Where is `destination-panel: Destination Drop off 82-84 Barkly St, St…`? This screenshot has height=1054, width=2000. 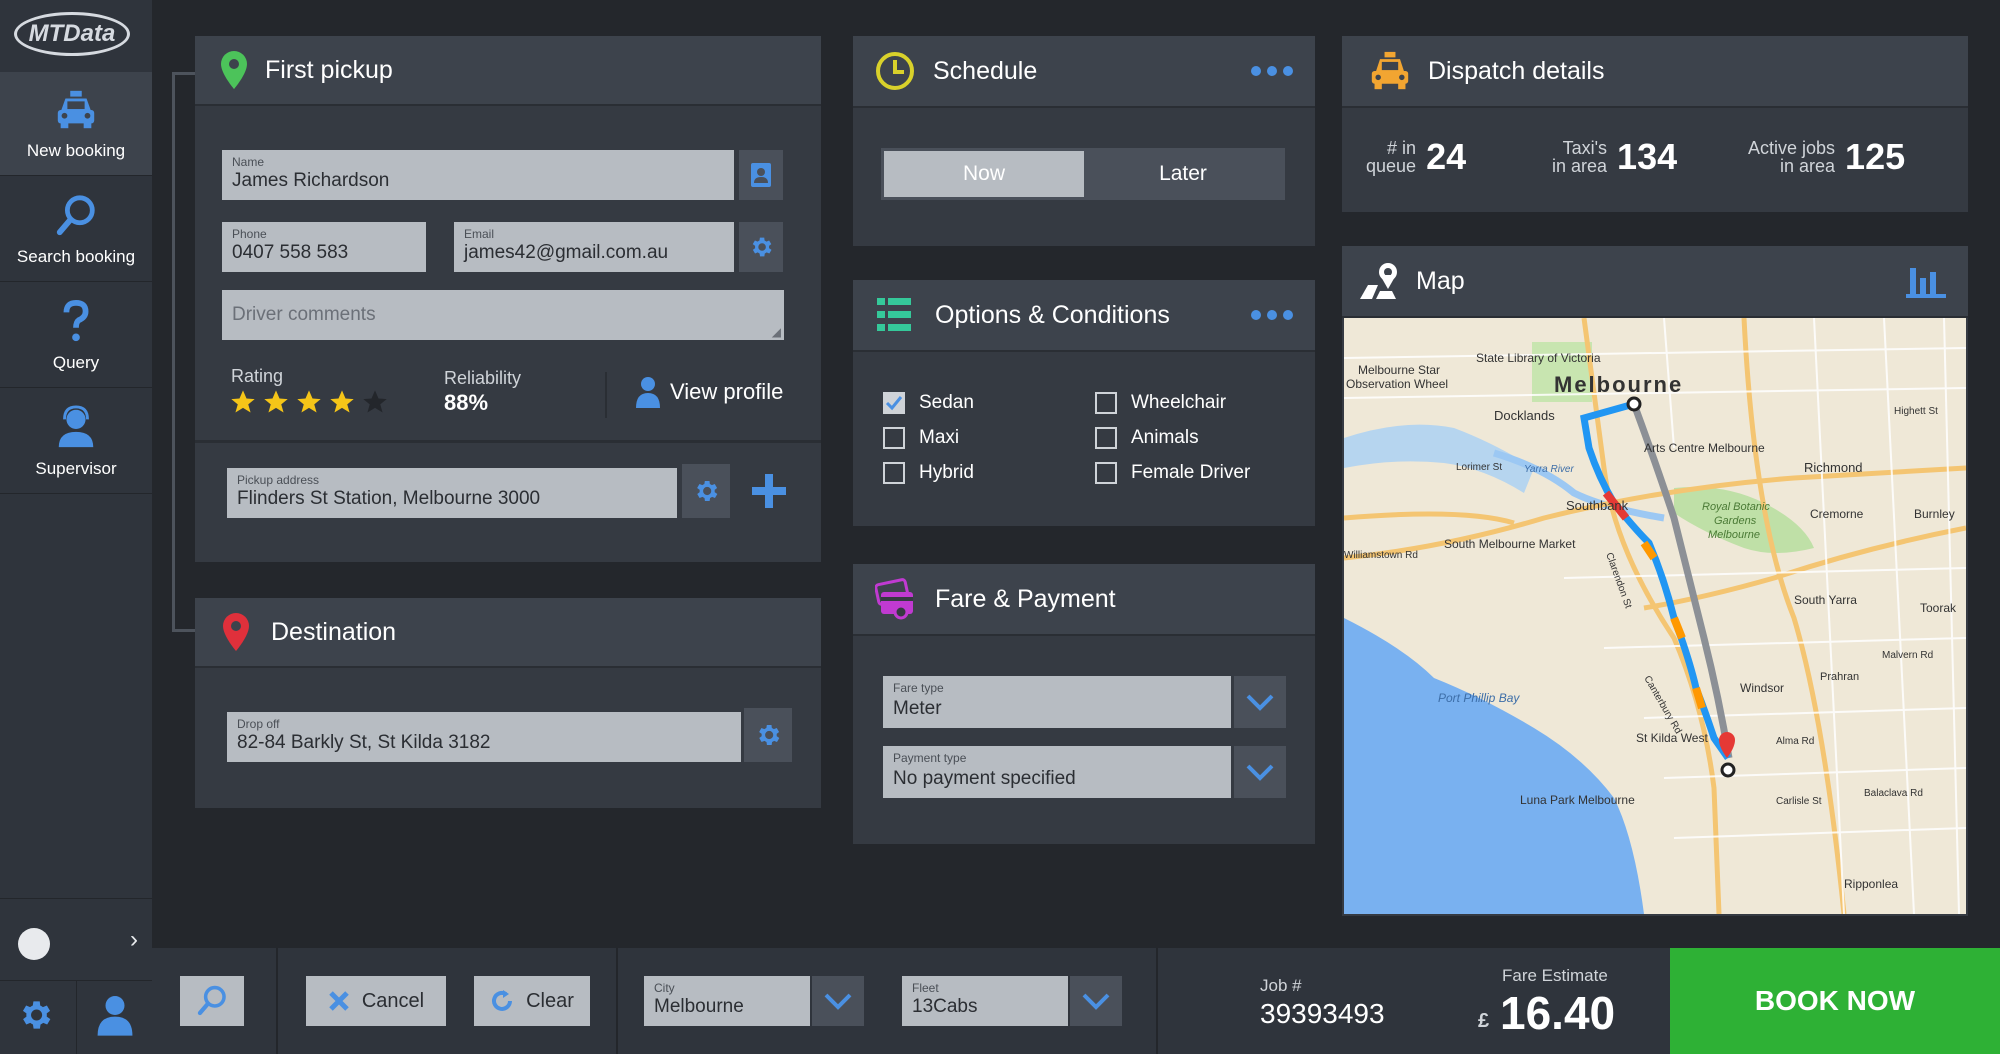
destination-panel: Destination Drop off 82-84 Barkly St, St… is located at coordinates (508, 703).